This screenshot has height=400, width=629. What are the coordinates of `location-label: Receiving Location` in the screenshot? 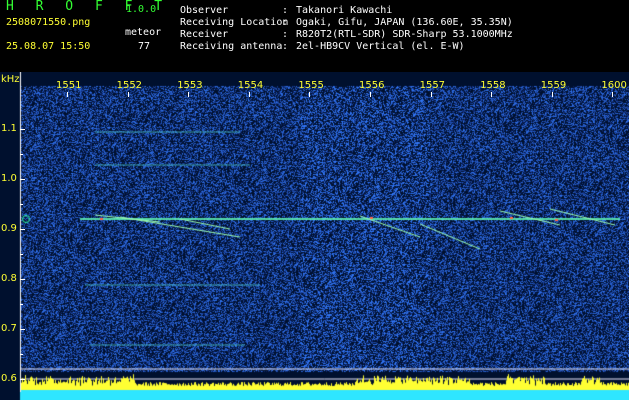 It's located at (234, 22).